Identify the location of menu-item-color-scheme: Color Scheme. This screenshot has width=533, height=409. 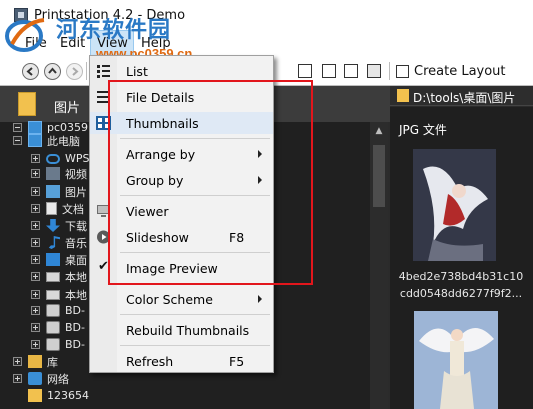
(181, 299).